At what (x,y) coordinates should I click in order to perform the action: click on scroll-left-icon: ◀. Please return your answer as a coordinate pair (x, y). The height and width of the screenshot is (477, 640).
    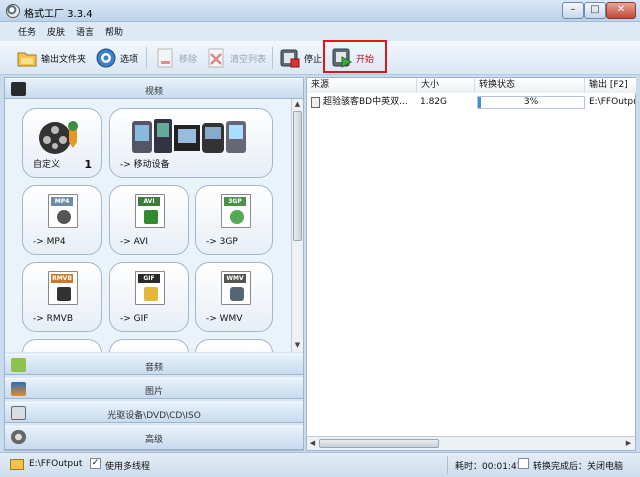
    Looking at the image, I should click on (312, 443).